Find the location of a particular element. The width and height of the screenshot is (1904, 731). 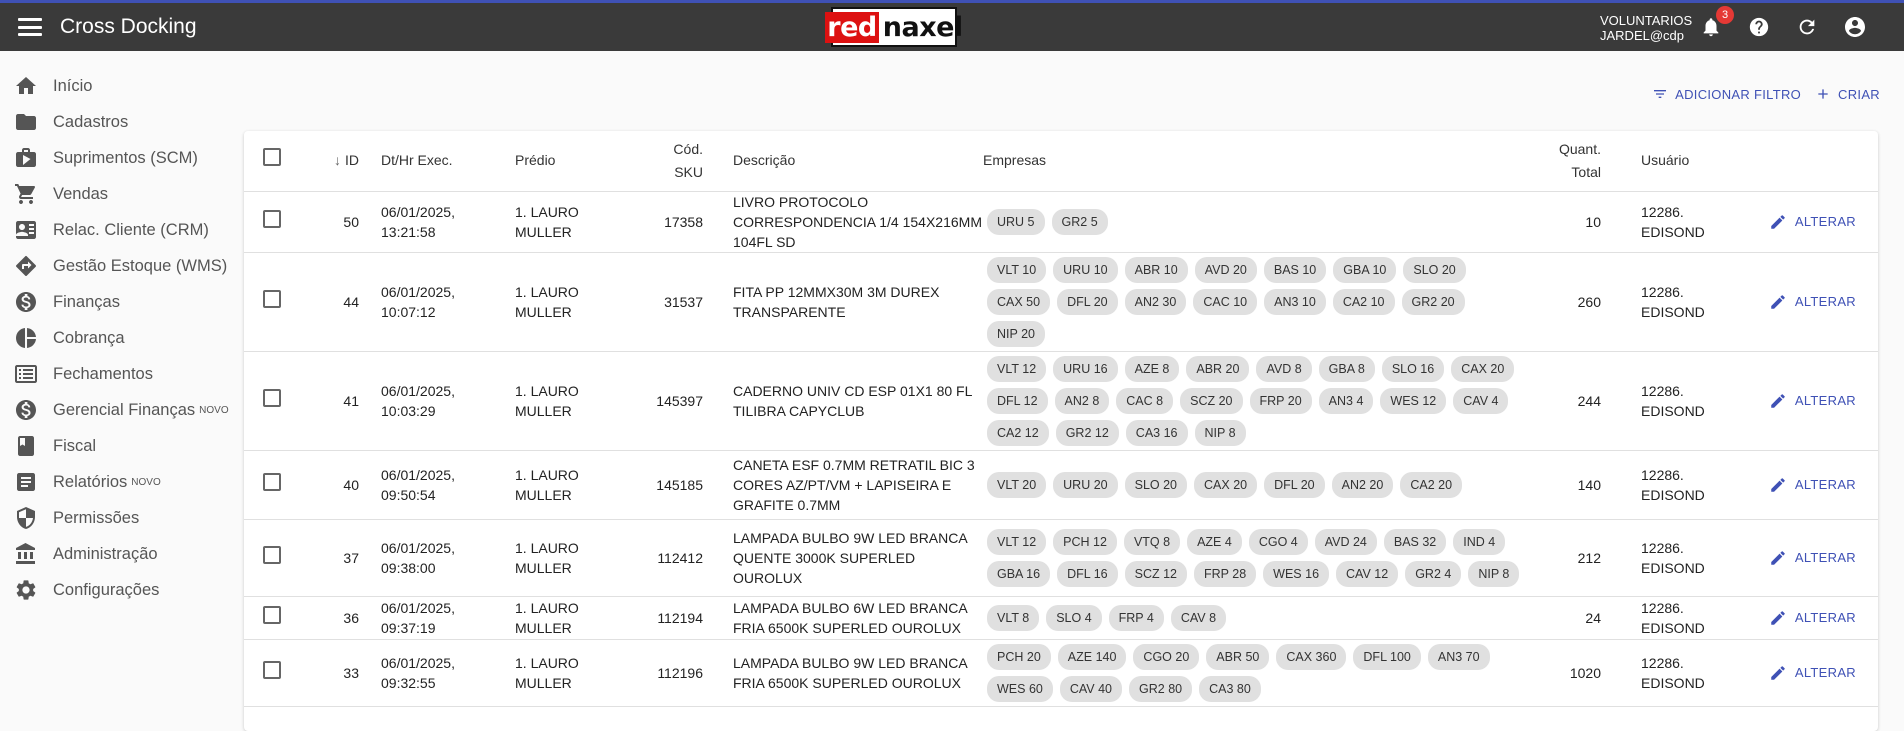

account-button is located at coordinates (1855, 27).